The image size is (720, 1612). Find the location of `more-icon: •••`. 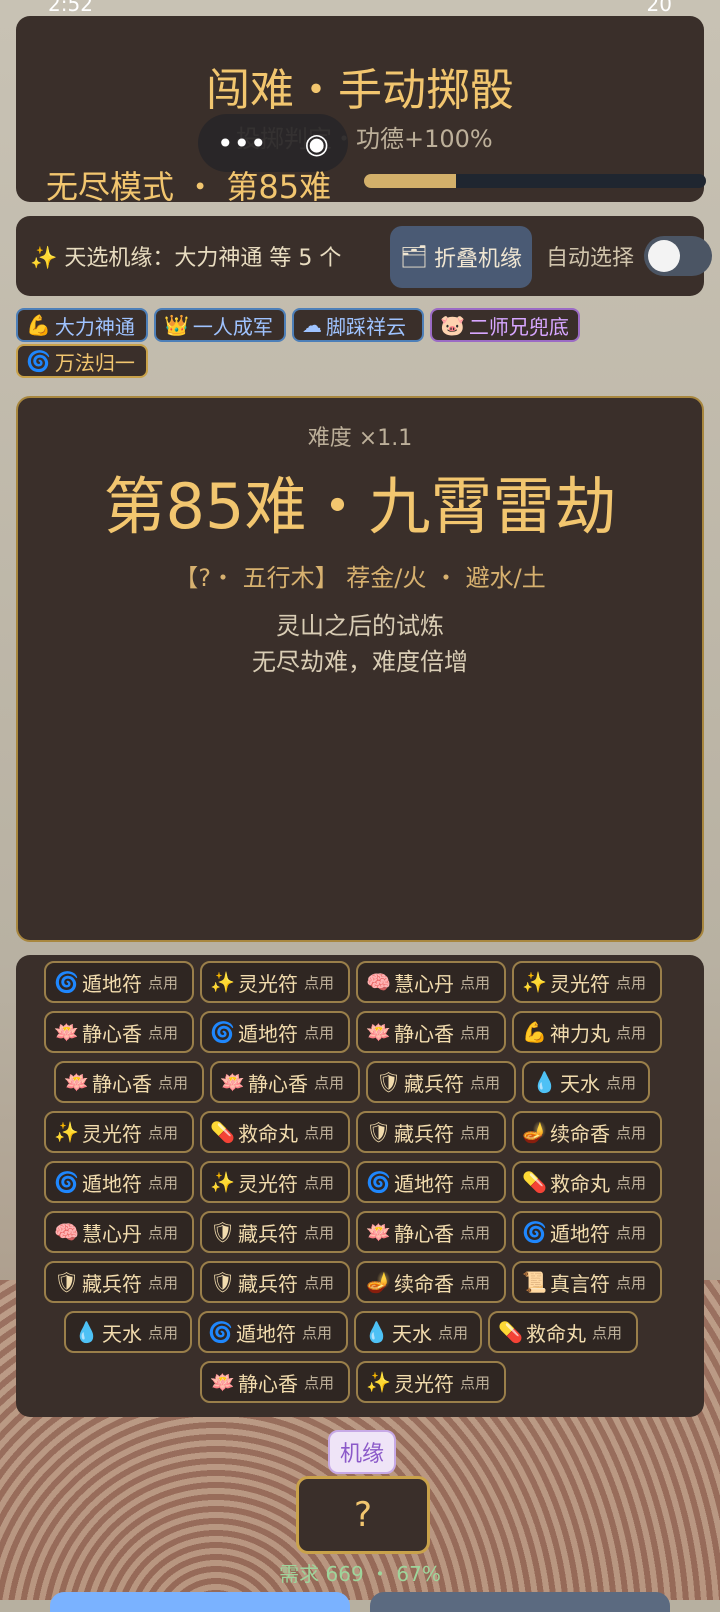

more-icon: ••• is located at coordinates (242, 143).